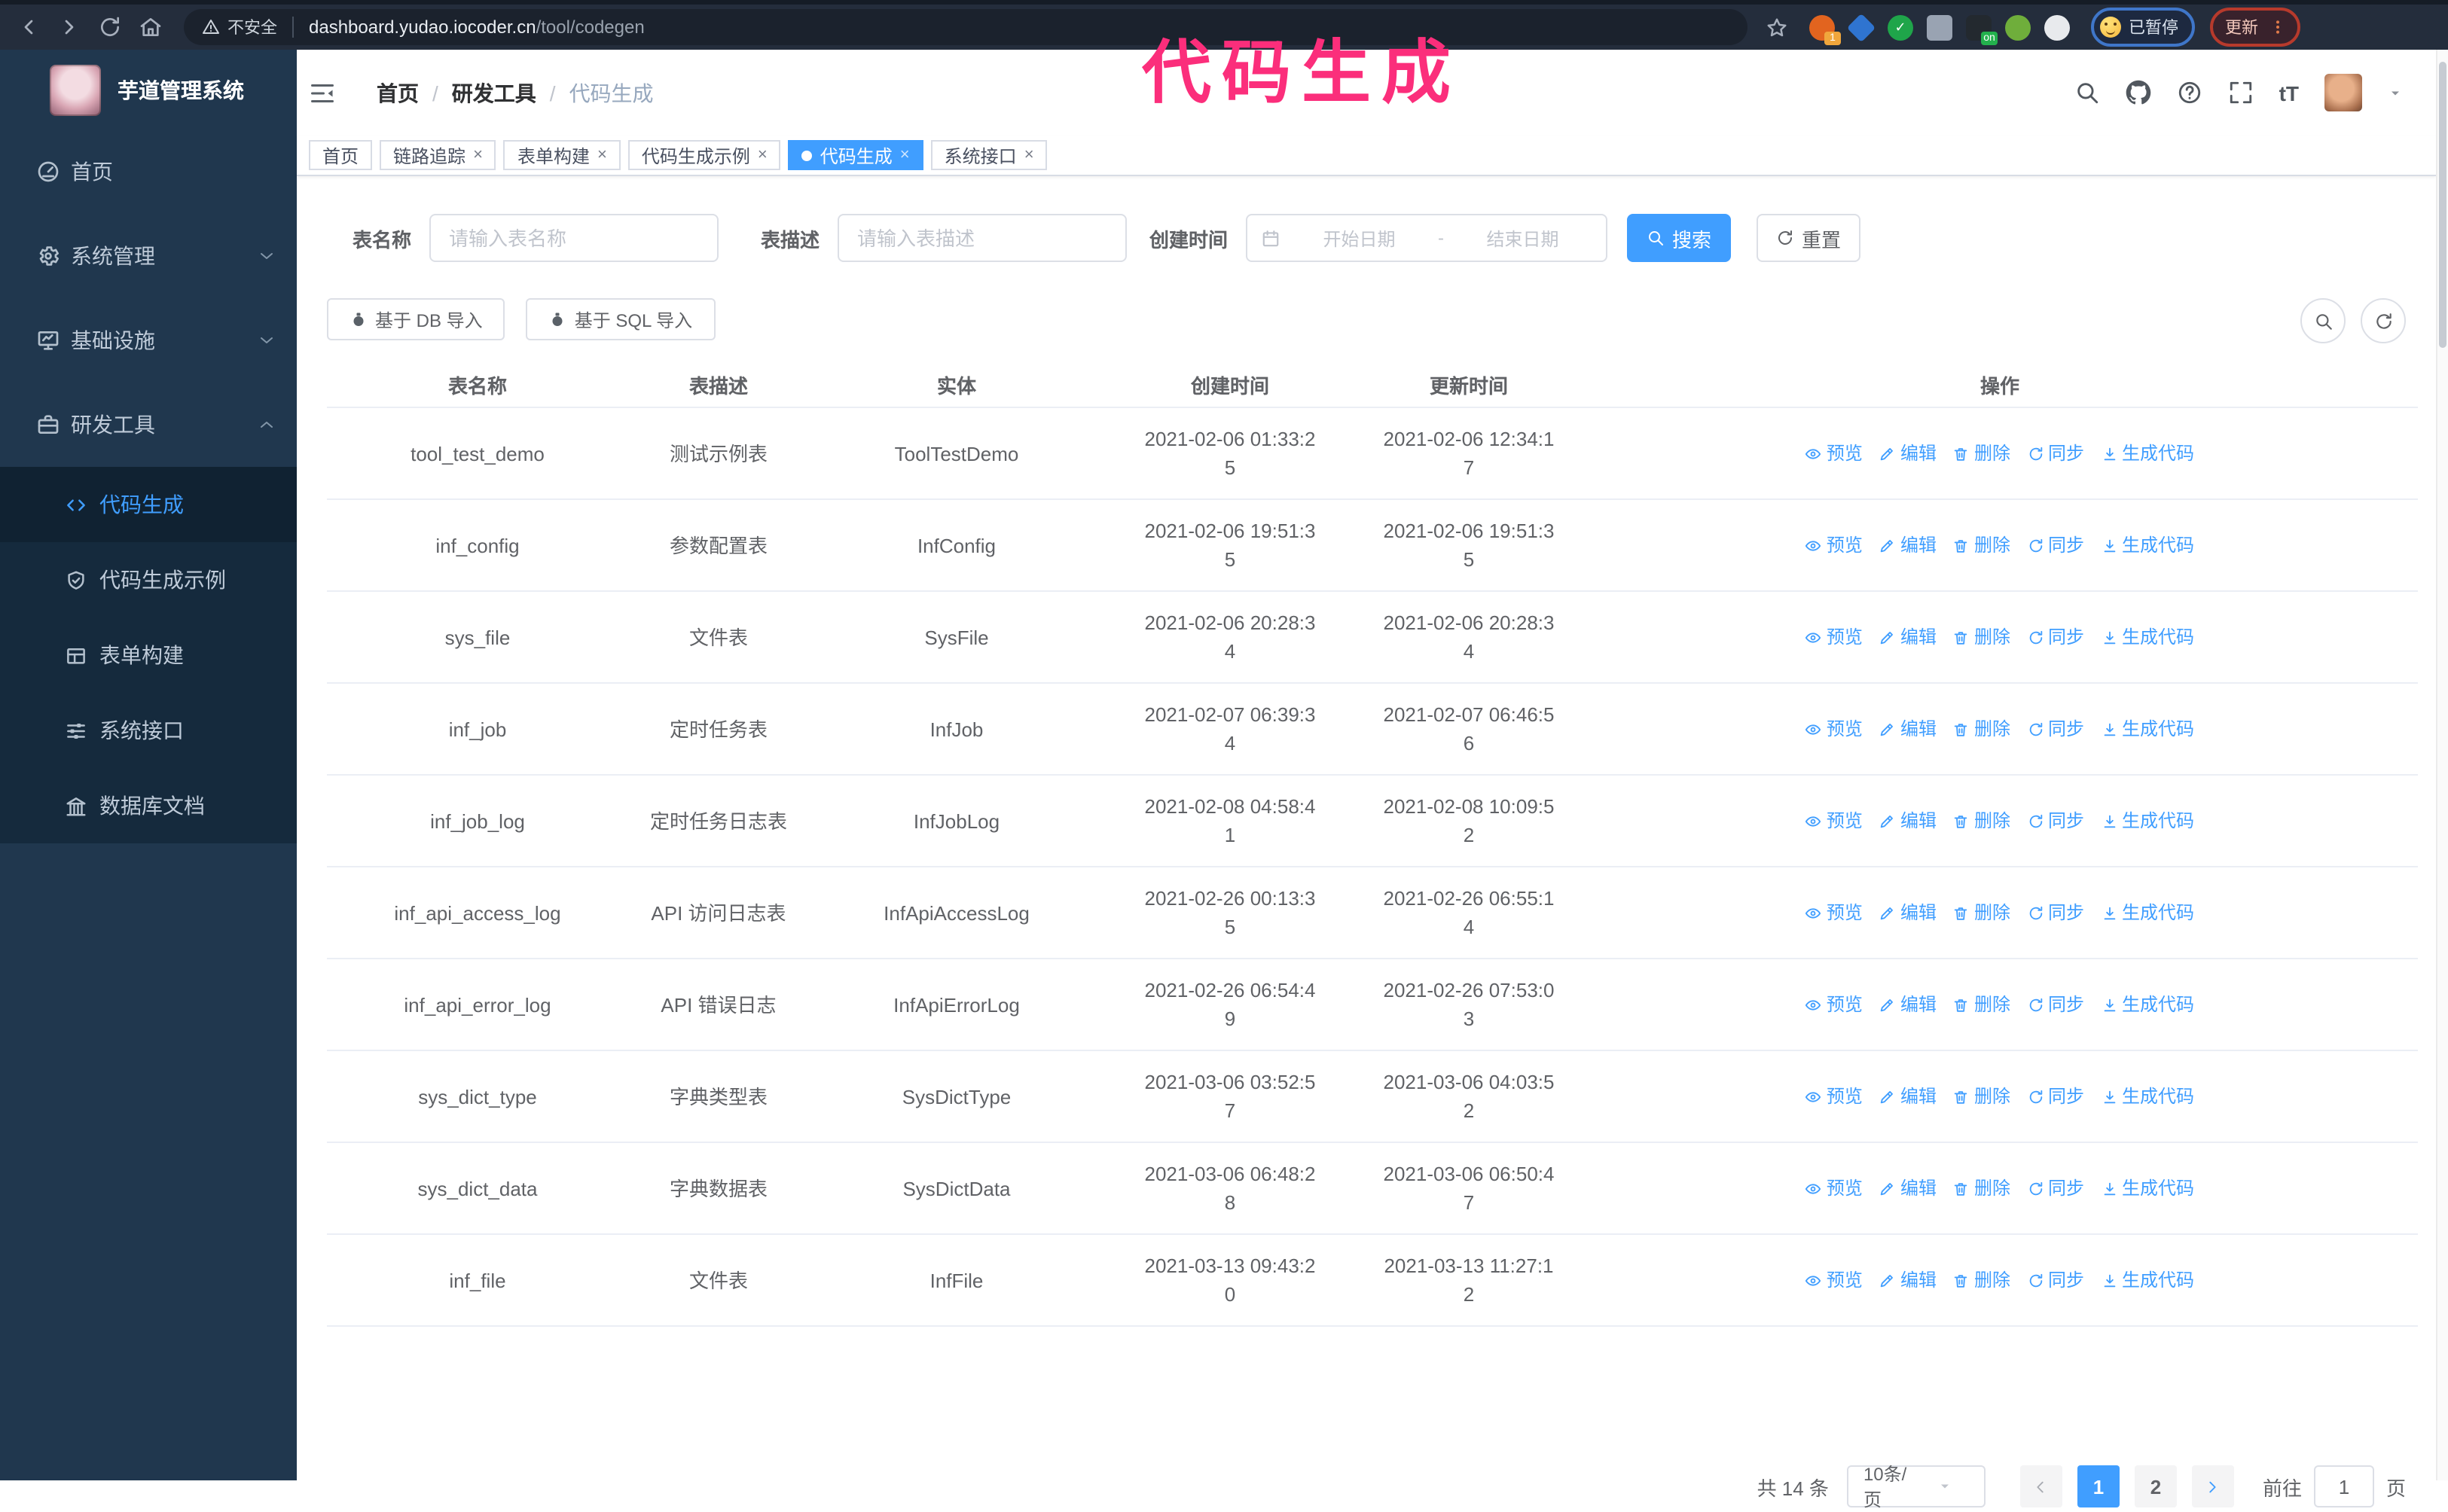 The width and height of the screenshot is (2448, 1512). What do you see at coordinates (1809, 238) in the screenshot?
I see `reset-button: 重置` at bounding box center [1809, 238].